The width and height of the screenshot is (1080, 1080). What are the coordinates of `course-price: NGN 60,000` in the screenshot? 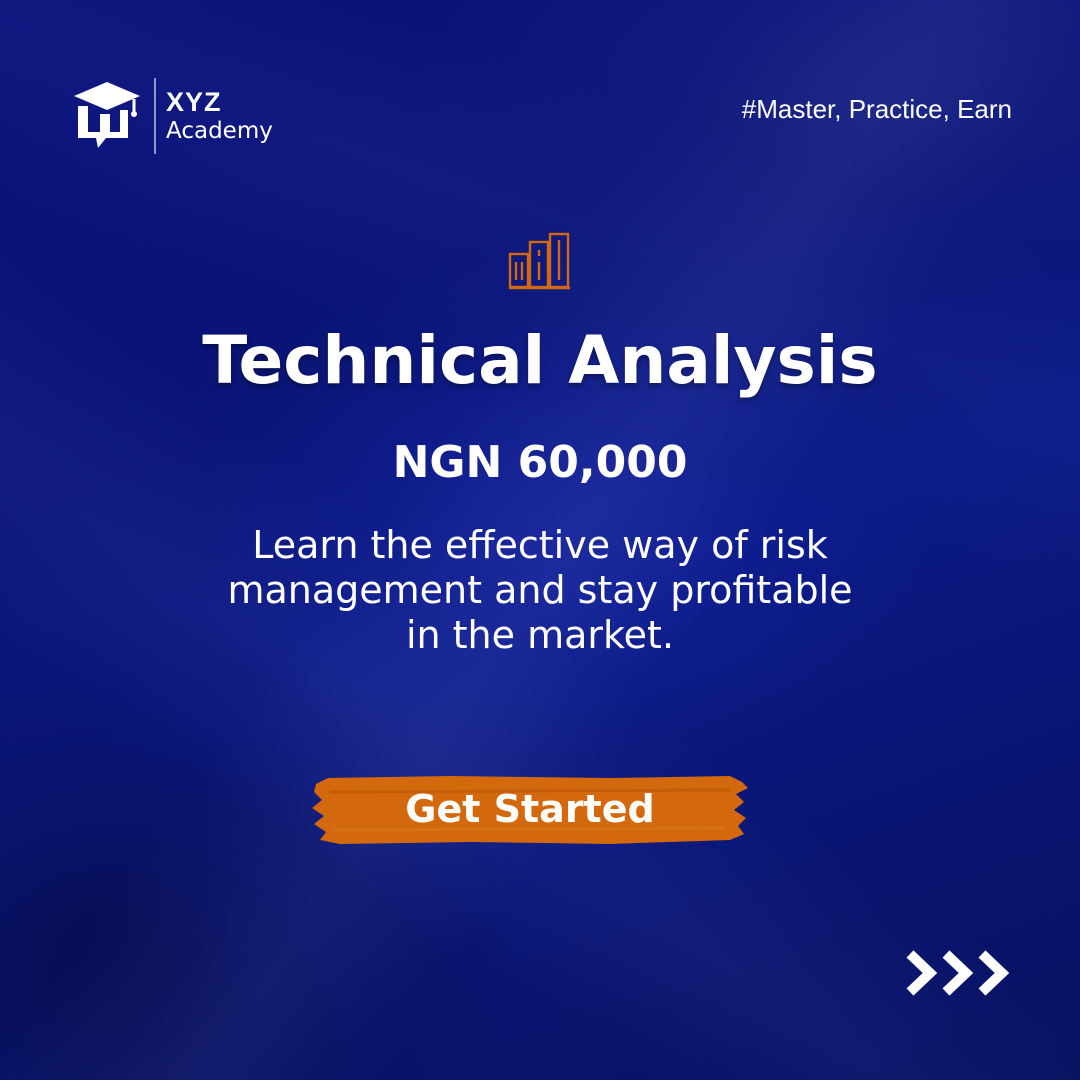 It's located at (540, 462).